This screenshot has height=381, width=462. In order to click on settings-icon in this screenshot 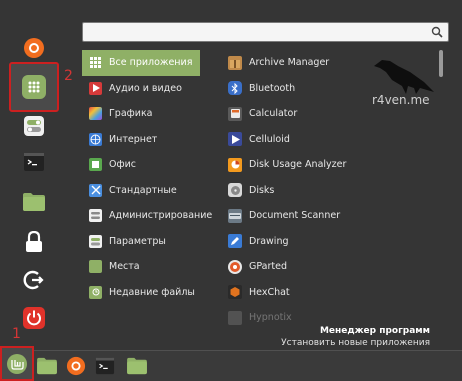, I will do `click(95, 241)`.